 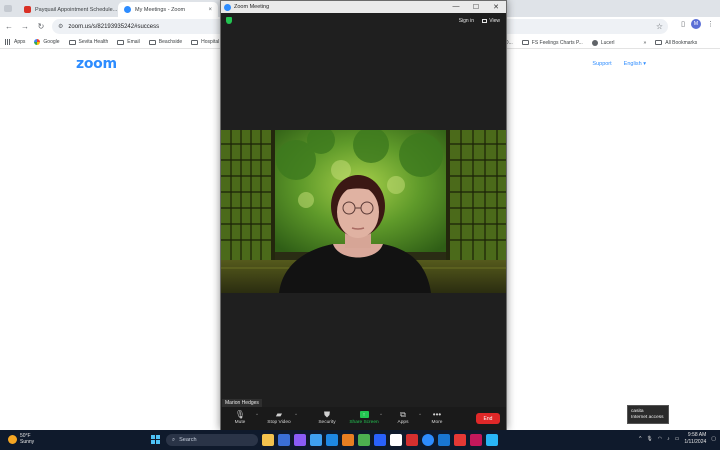 I want to click on bookmark-hospital: Hospital, so click(x=205, y=42).